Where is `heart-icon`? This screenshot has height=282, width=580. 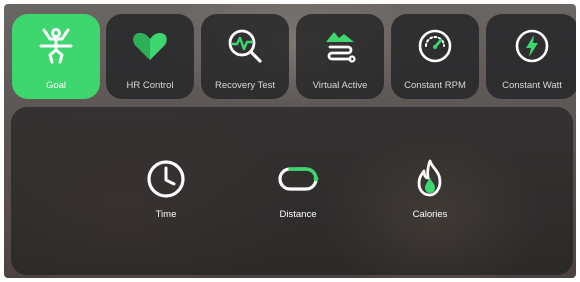 heart-icon is located at coordinates (150, 46).